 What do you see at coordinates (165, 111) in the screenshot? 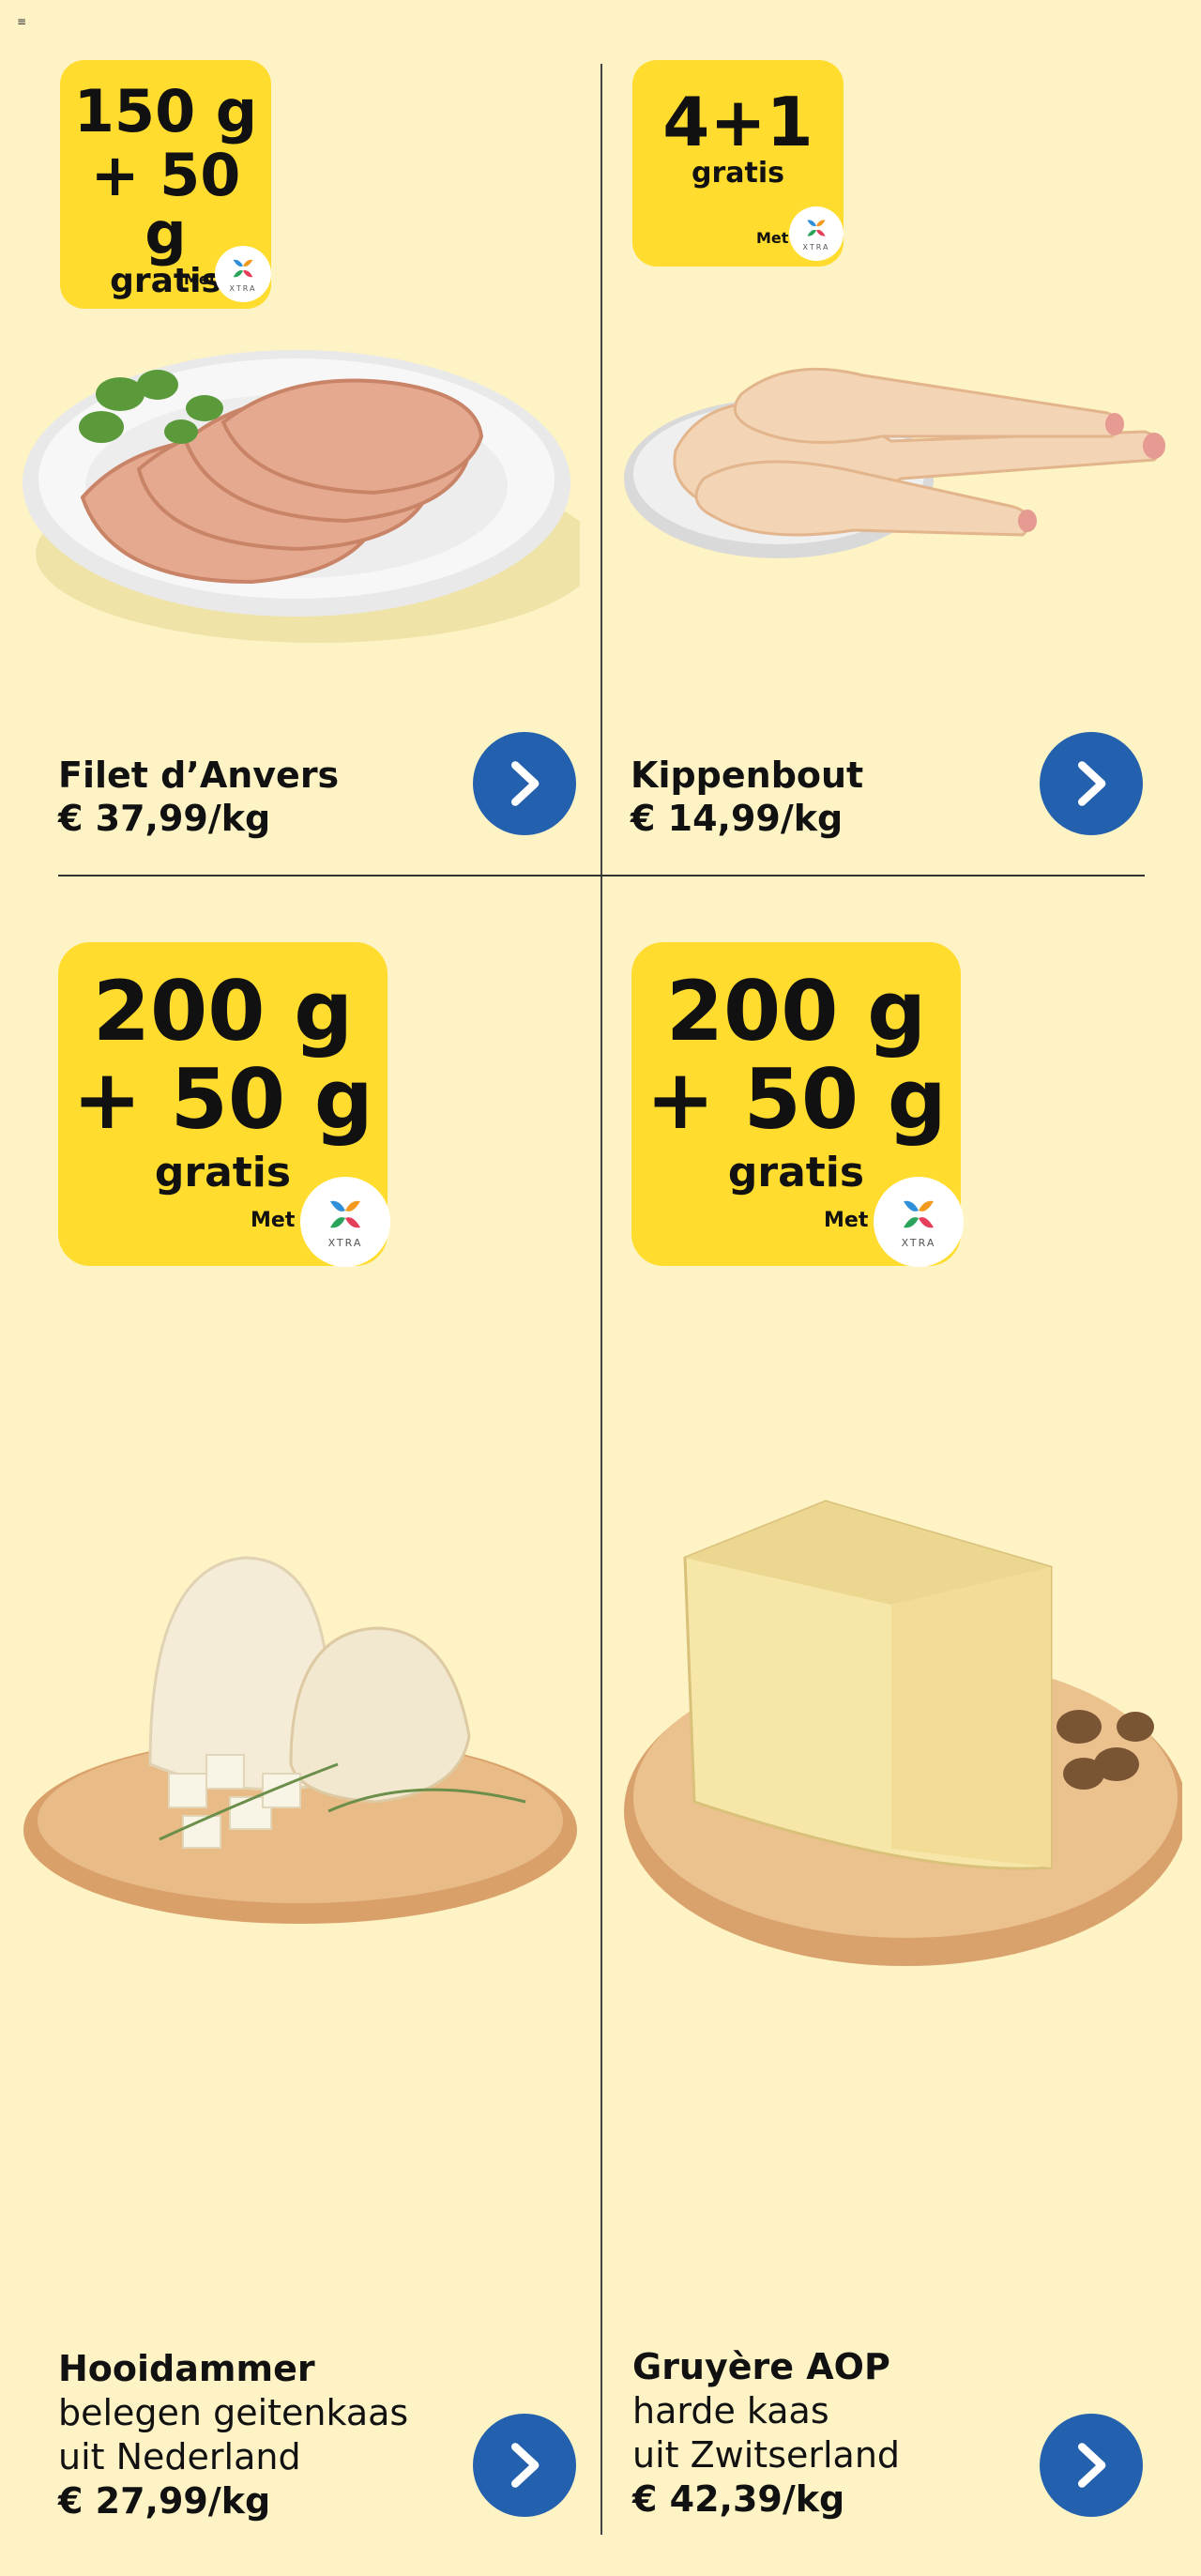
I see `badge-line-1: 150 g` at bounding box center [165, 111].